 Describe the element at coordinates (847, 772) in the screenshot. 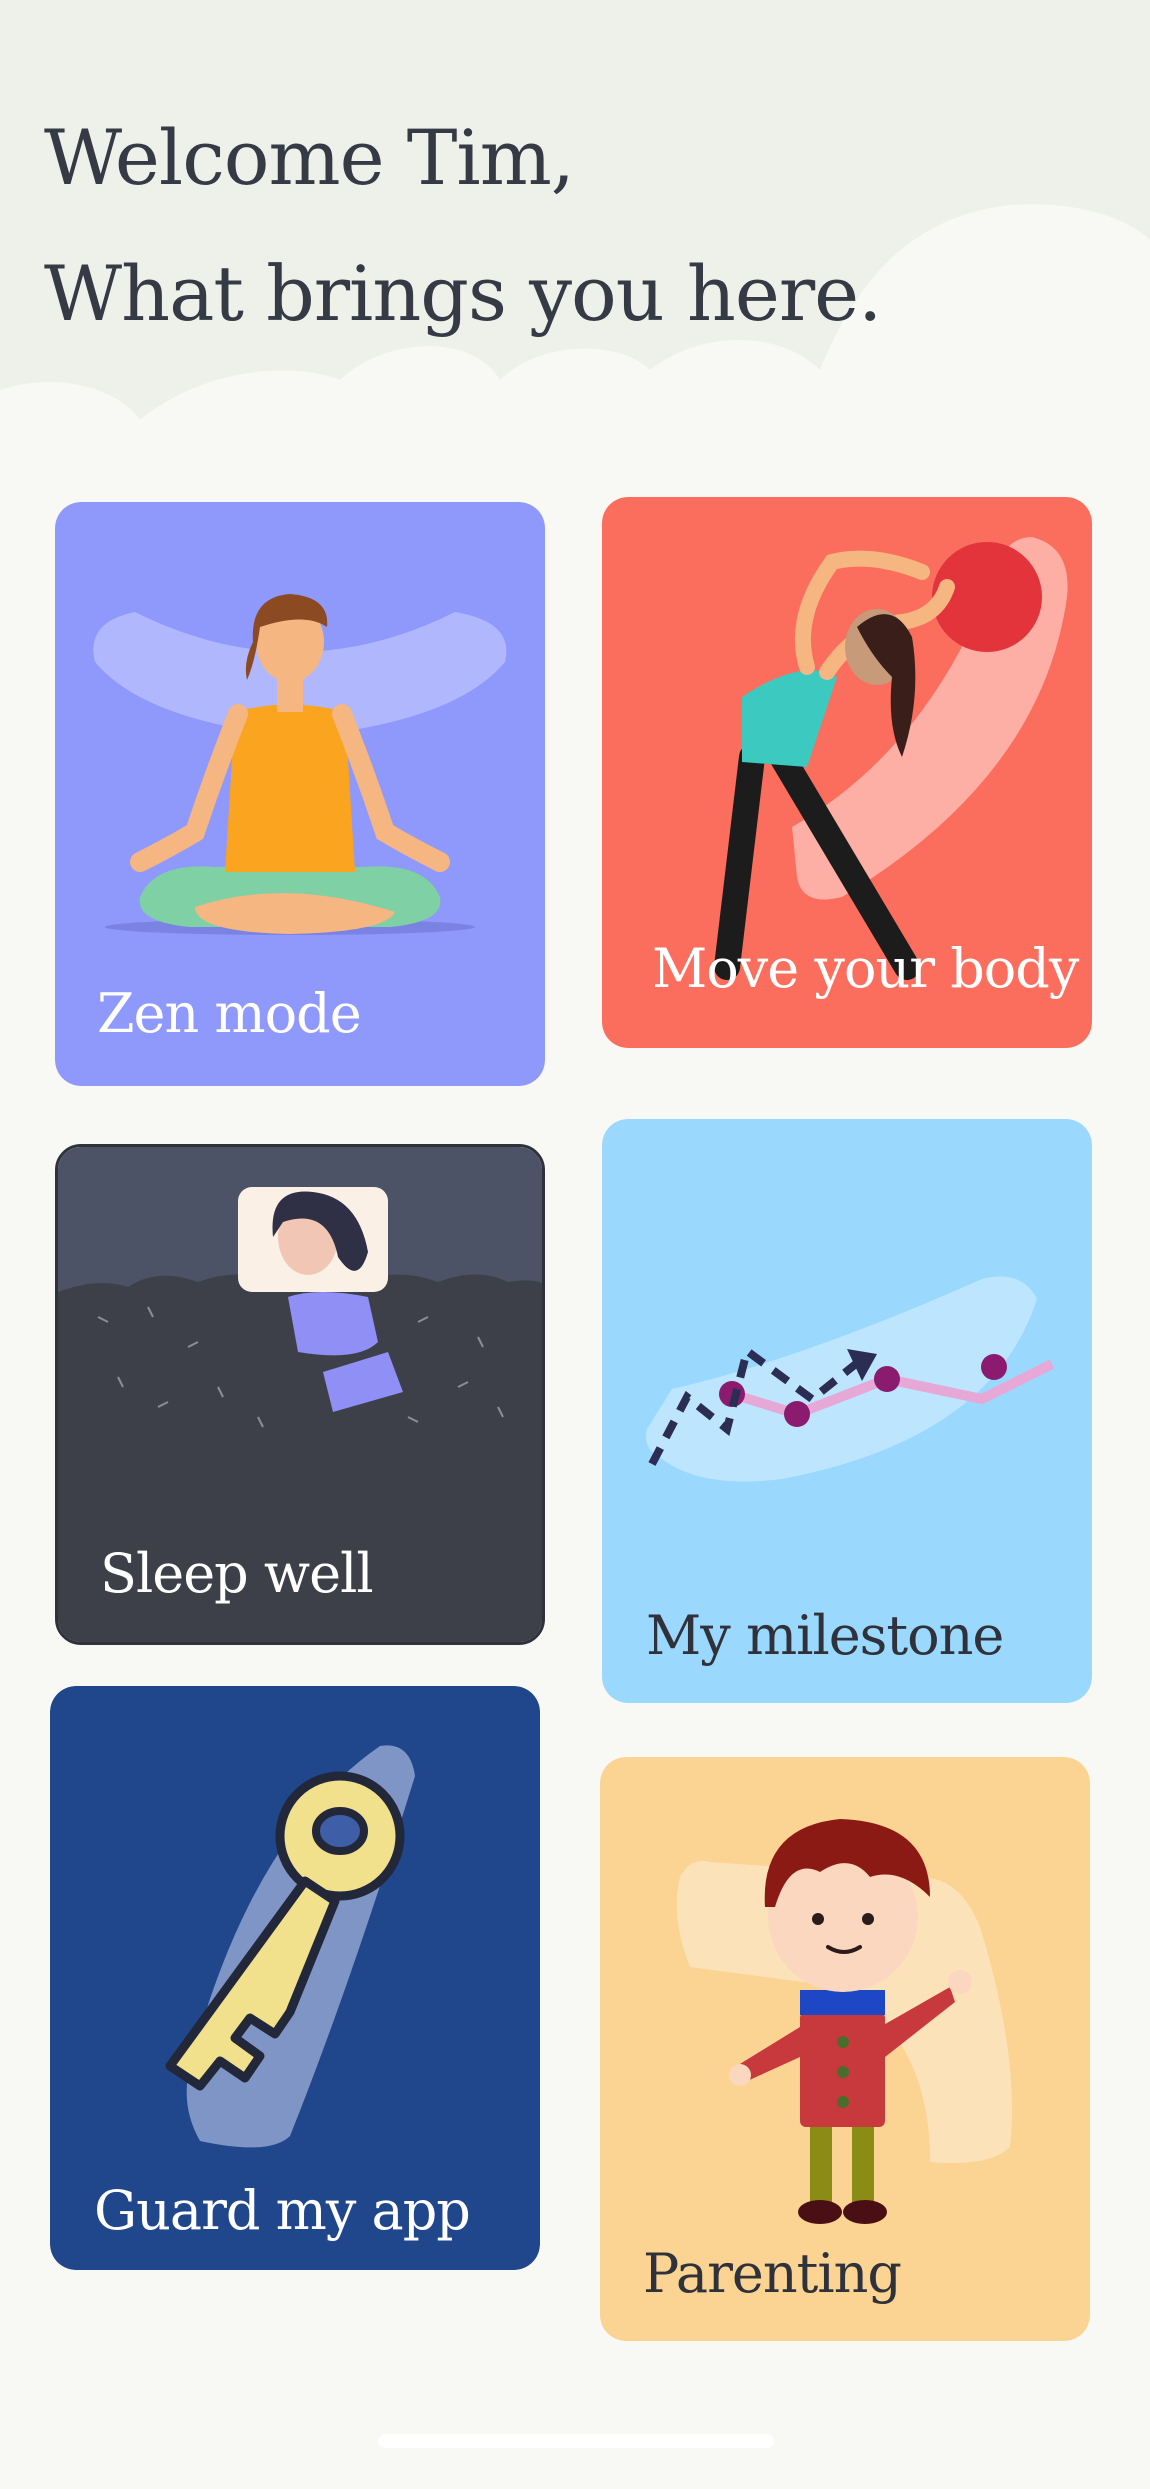

I see `card-move-your-body: Move your body` at that location.